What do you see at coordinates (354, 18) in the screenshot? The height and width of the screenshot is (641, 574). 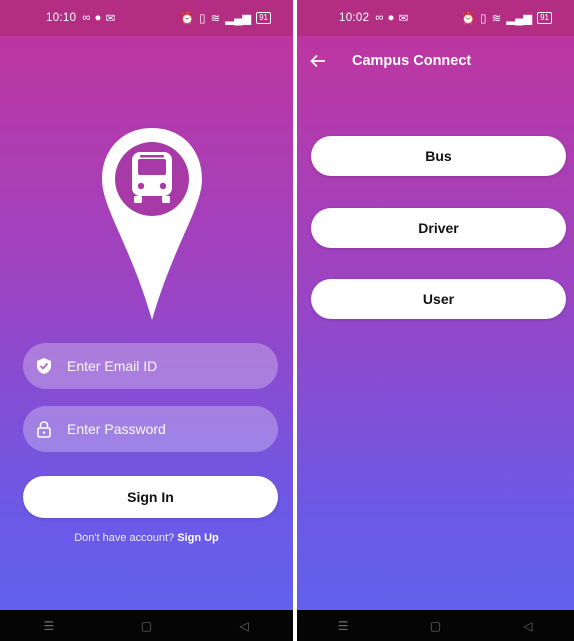 I see `status-time: 10:02` at bounding box center [354, 18].